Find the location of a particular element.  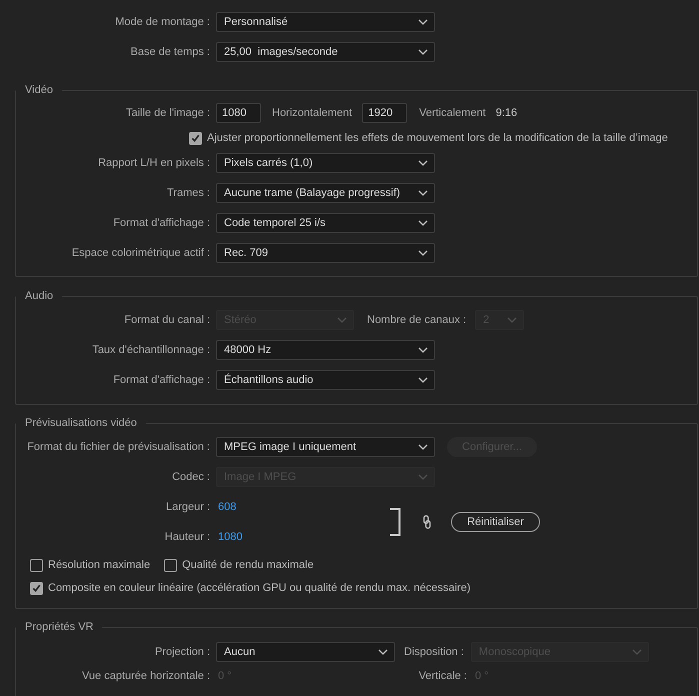

field-label: Trames : is located at coordinates (188, 193).